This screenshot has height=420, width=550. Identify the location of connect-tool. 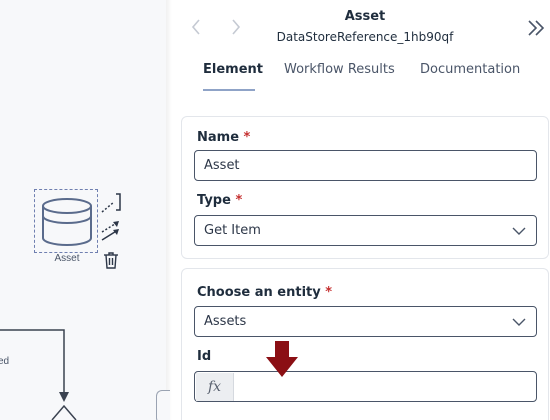
(111, 205).